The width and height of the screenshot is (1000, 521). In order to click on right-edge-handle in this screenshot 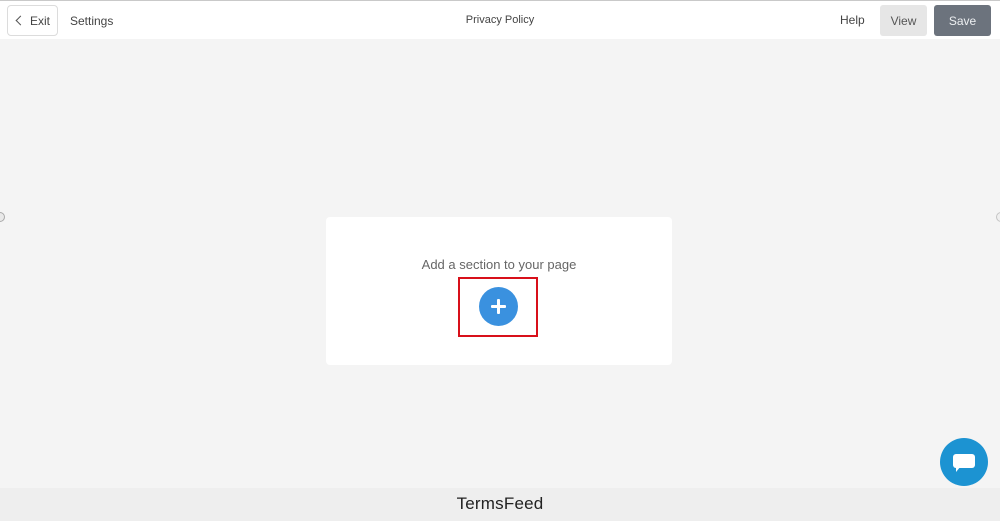, I will do `click(998, 217)`.